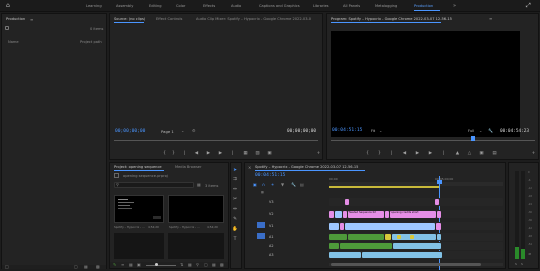 The height and width of the screenshot is (271, 540). Describe the element at coordinates (124, 6) in the screenshot. I see `workspace-assembly: Assembly` at that location.